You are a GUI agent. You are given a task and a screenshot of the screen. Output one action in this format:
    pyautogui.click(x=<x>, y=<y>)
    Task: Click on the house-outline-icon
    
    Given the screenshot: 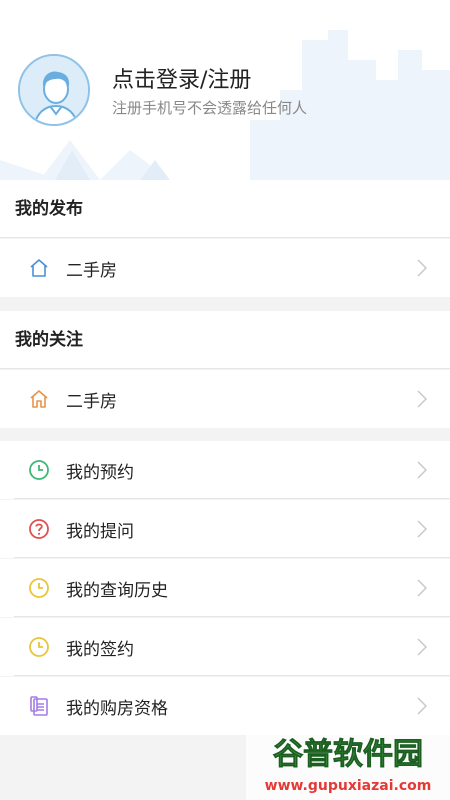 What is the action you would take?
    pyautogui.click(x=39, y=268)
    